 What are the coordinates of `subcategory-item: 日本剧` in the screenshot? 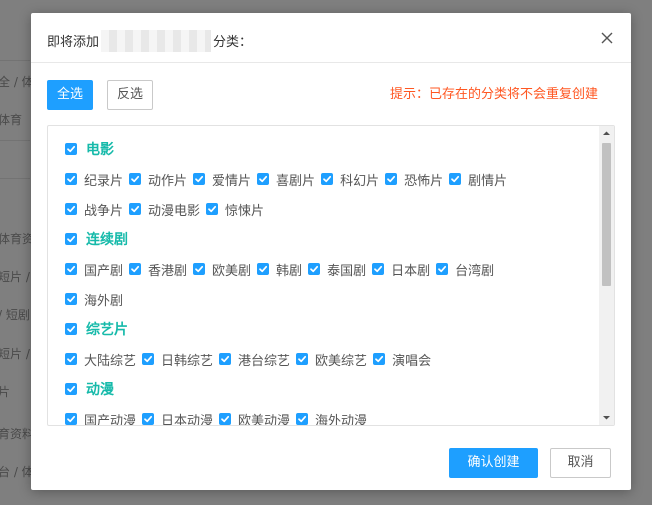 It's located at (401, 269).